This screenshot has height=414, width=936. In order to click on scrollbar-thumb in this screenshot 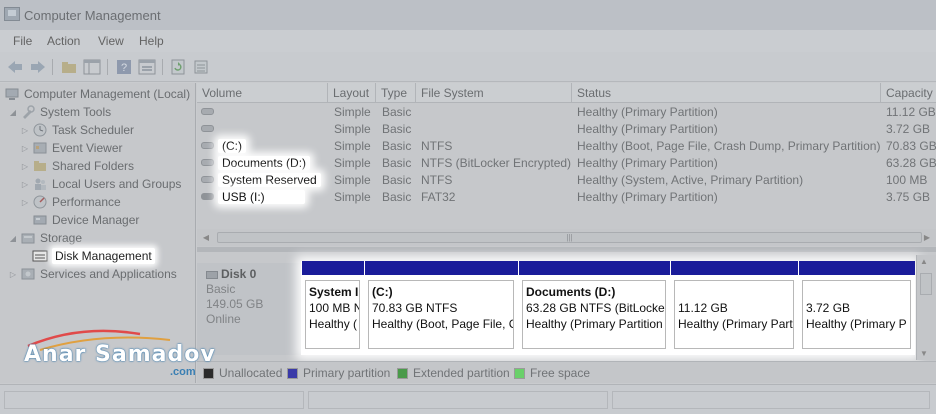, I will do `click(926, 284)`.